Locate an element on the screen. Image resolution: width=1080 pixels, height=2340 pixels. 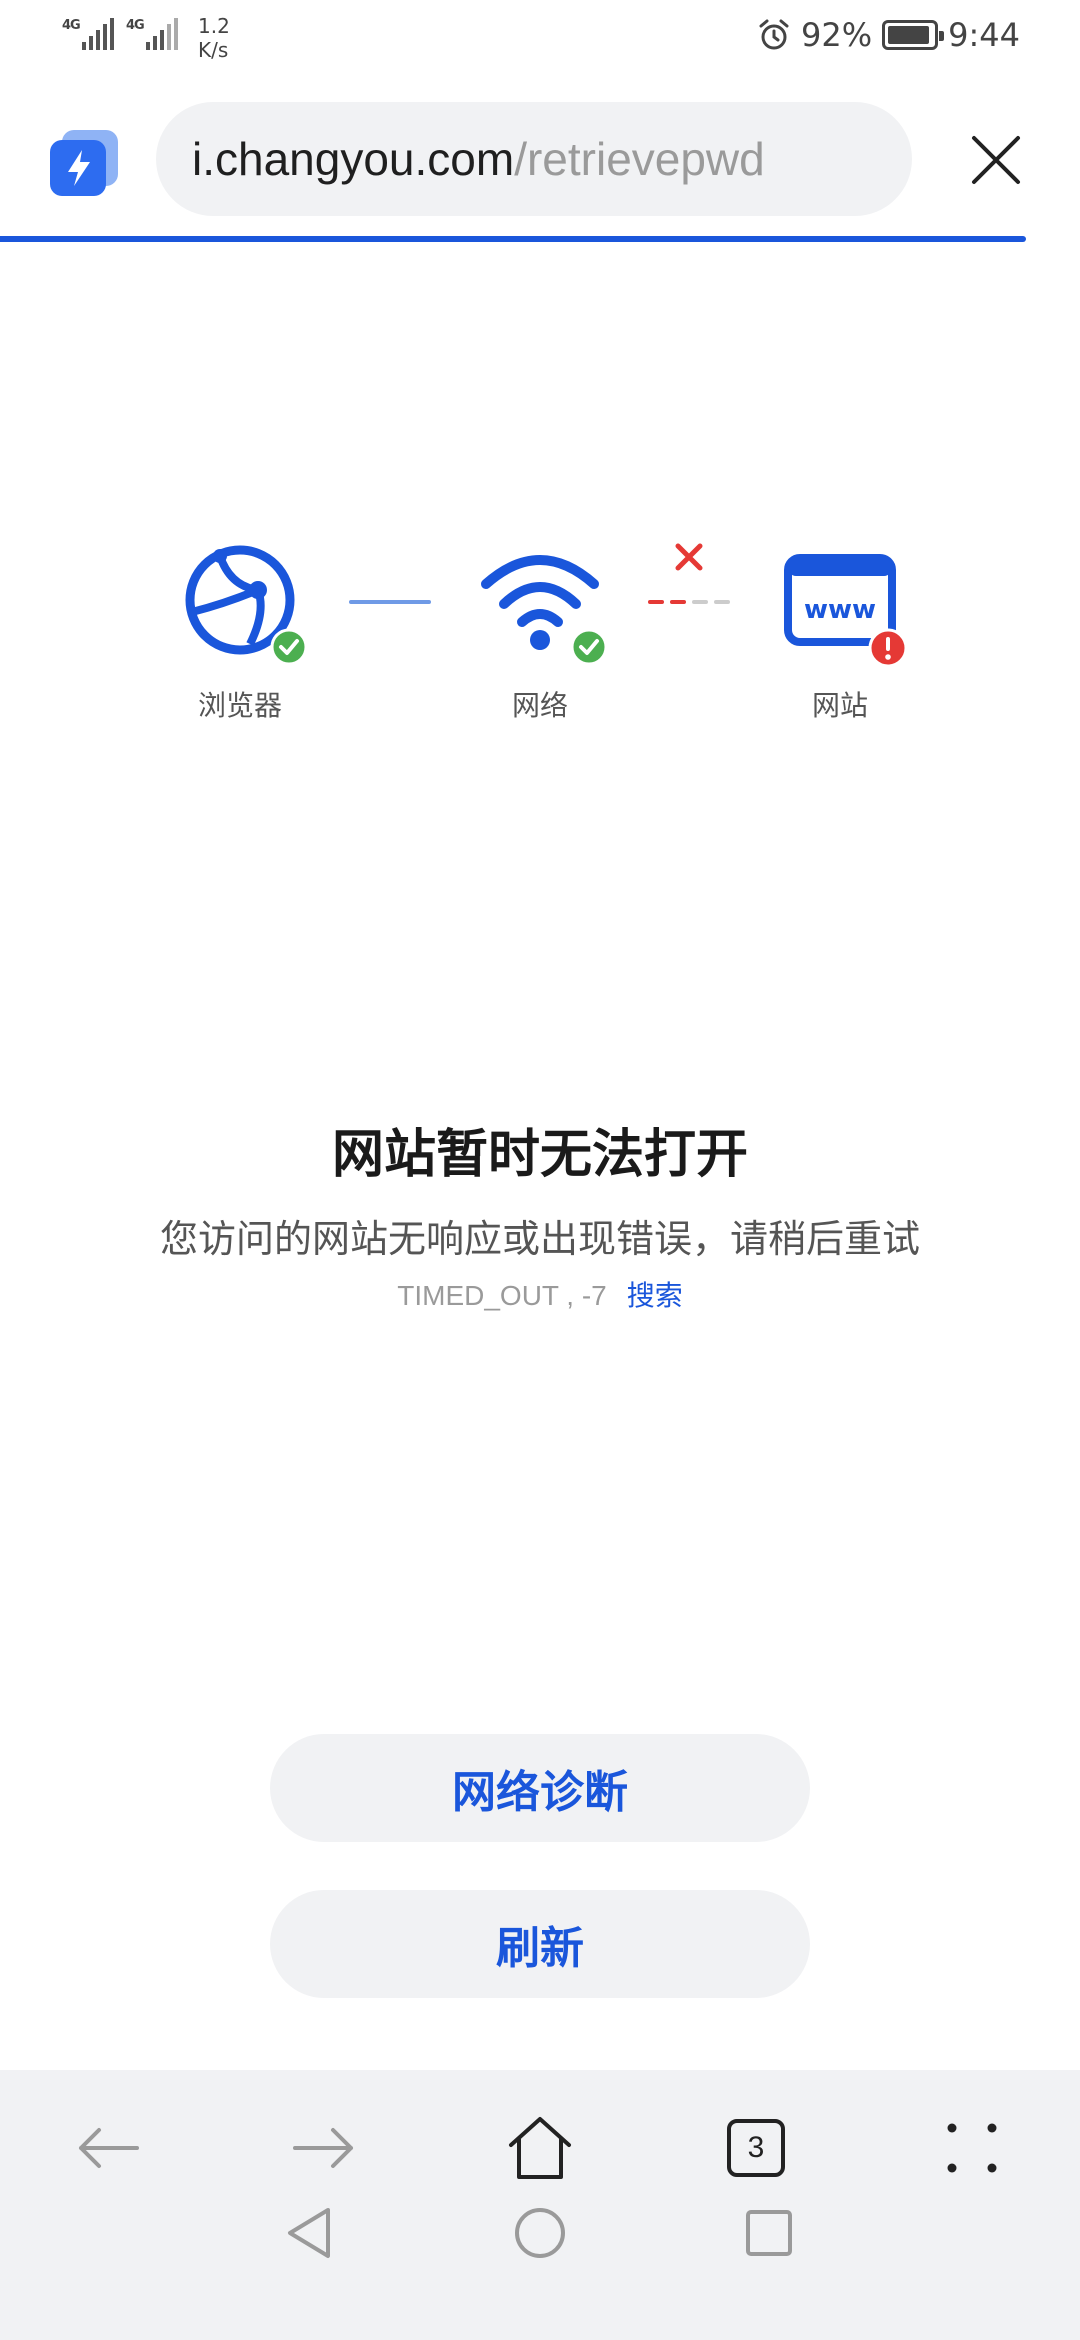
browser-label: 浏览器 is located at coordinates (239, 705).